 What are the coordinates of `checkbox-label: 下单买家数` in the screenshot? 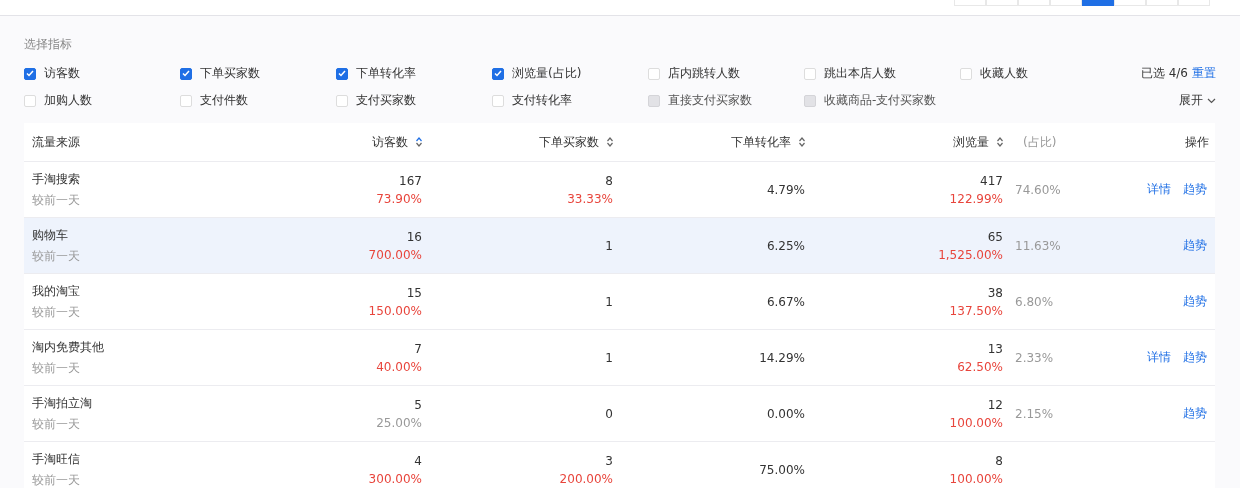 It's located at (230, 73).